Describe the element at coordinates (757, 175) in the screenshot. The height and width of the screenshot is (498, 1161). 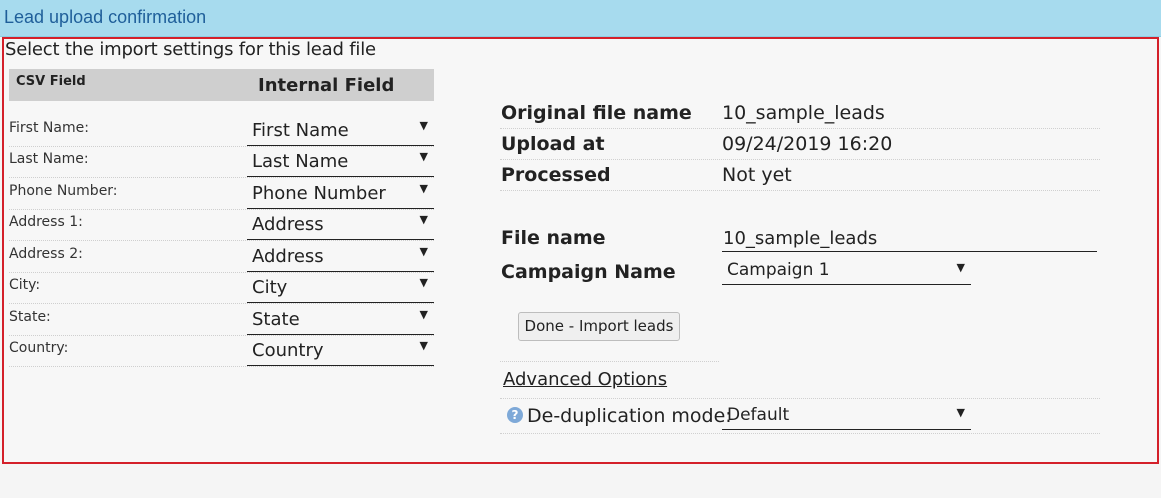
I see `processed-value: Not yet` at that location.